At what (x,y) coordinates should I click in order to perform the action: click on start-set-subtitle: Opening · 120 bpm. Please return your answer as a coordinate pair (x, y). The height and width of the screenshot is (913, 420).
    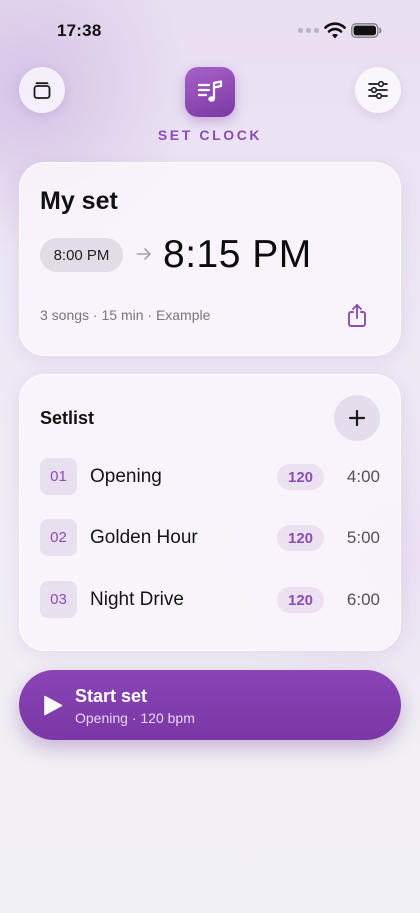
    Looking at the image, I should click on (135, 718).